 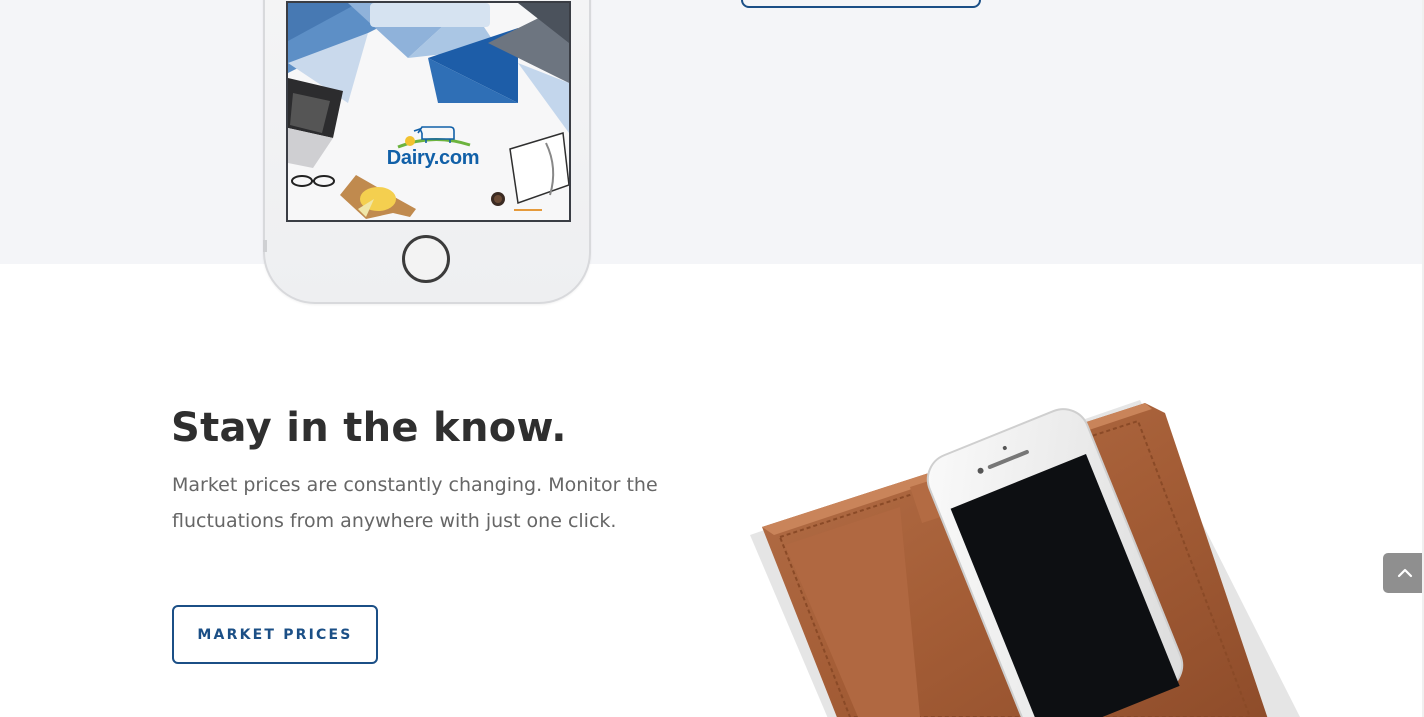 I want to click on phone-home-button, so click(x=426, y=259).